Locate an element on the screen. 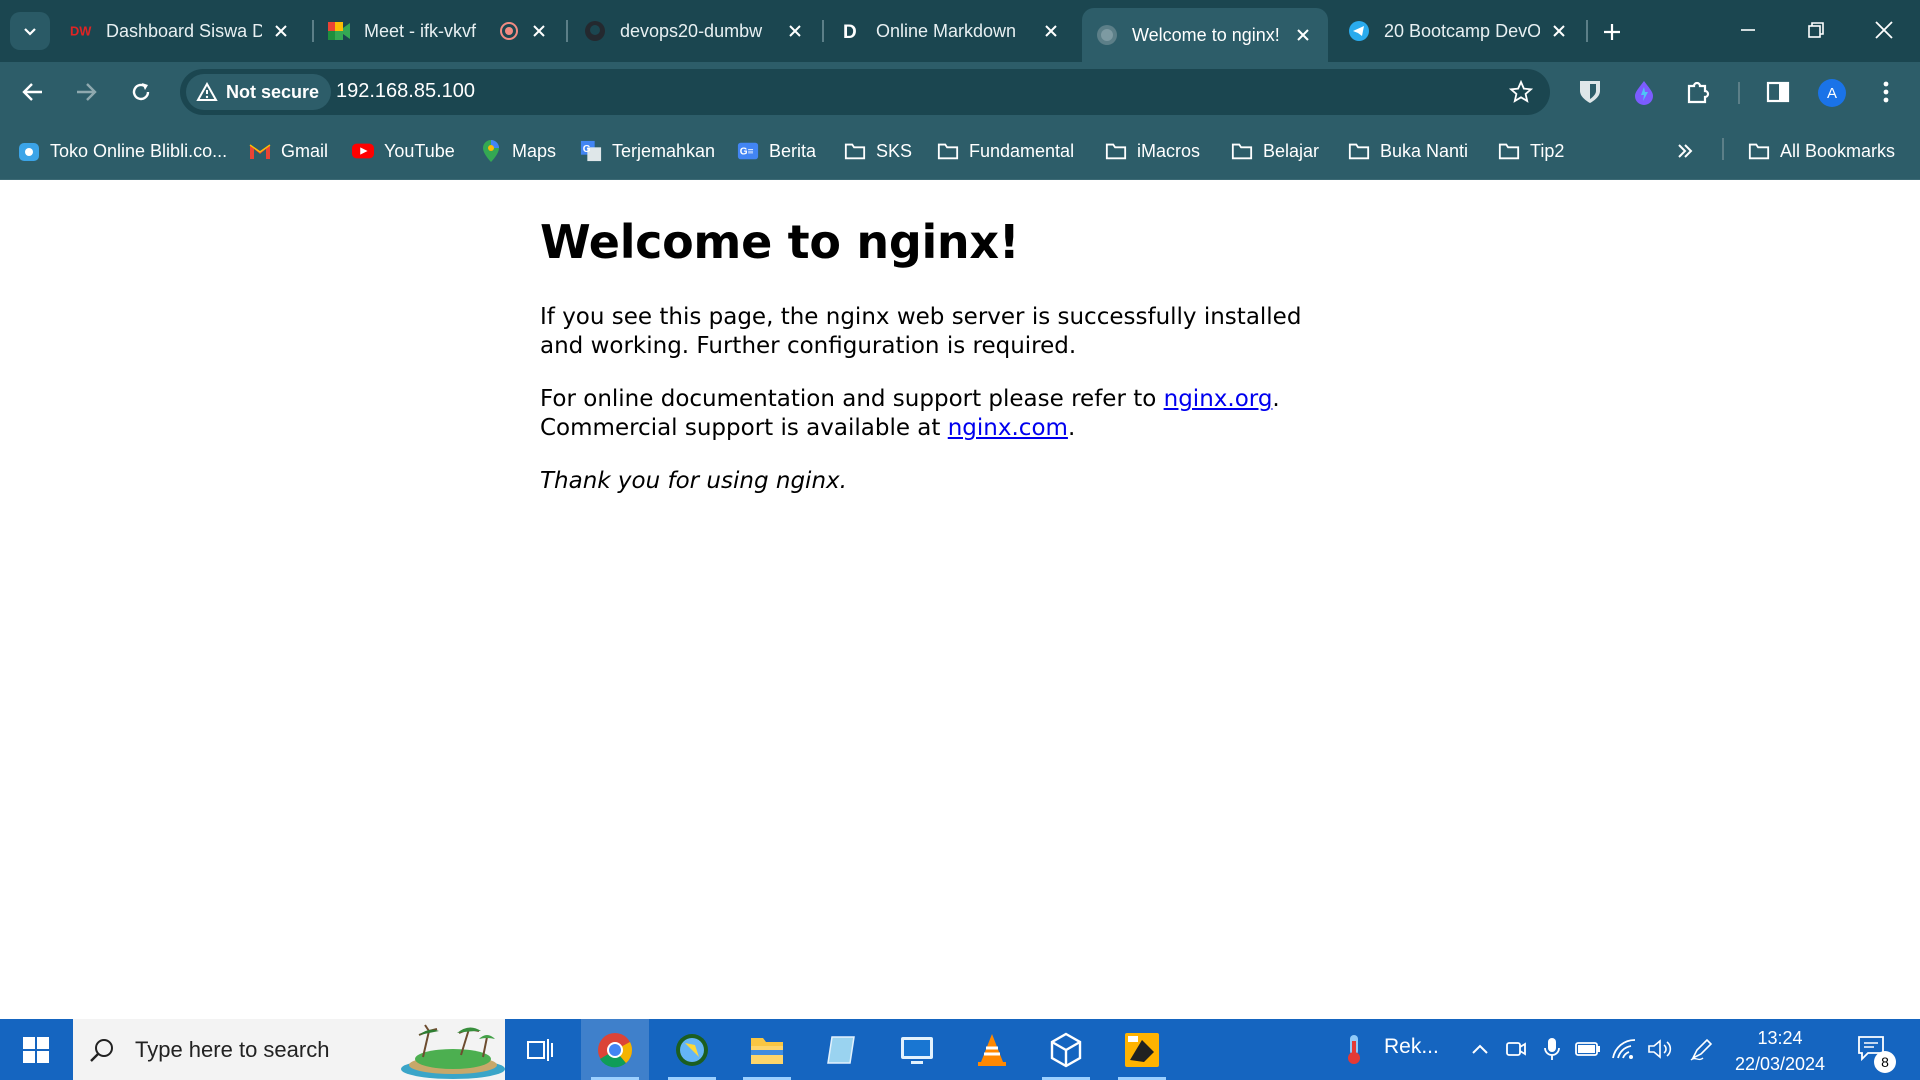 The image size is (1920, 1080). page-title: Welcome to nginx! is located at coordinates (780, 242).